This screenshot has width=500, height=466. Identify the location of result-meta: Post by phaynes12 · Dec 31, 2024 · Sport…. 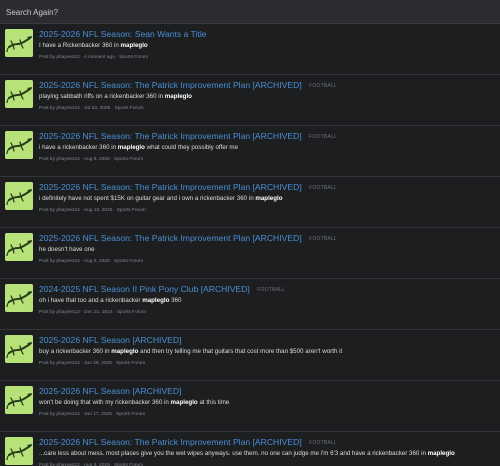
(266, 313).